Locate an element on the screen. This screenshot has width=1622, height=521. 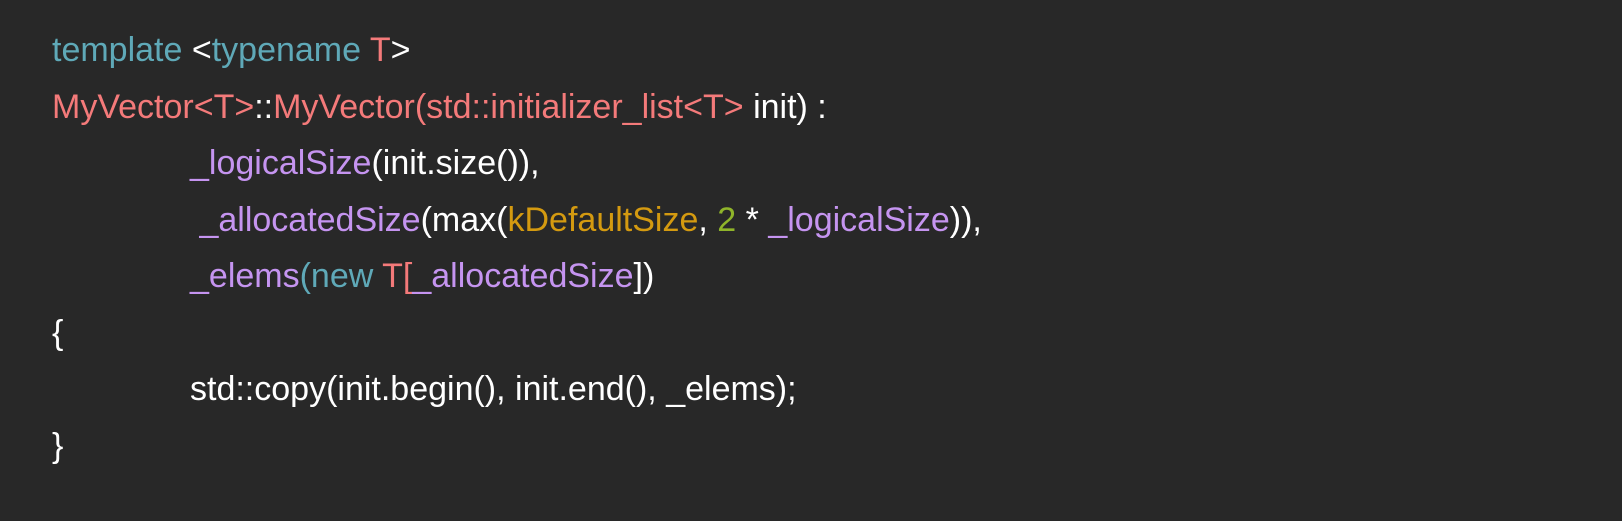
code-line: template <typename T> is located at coordinates (517, 50).